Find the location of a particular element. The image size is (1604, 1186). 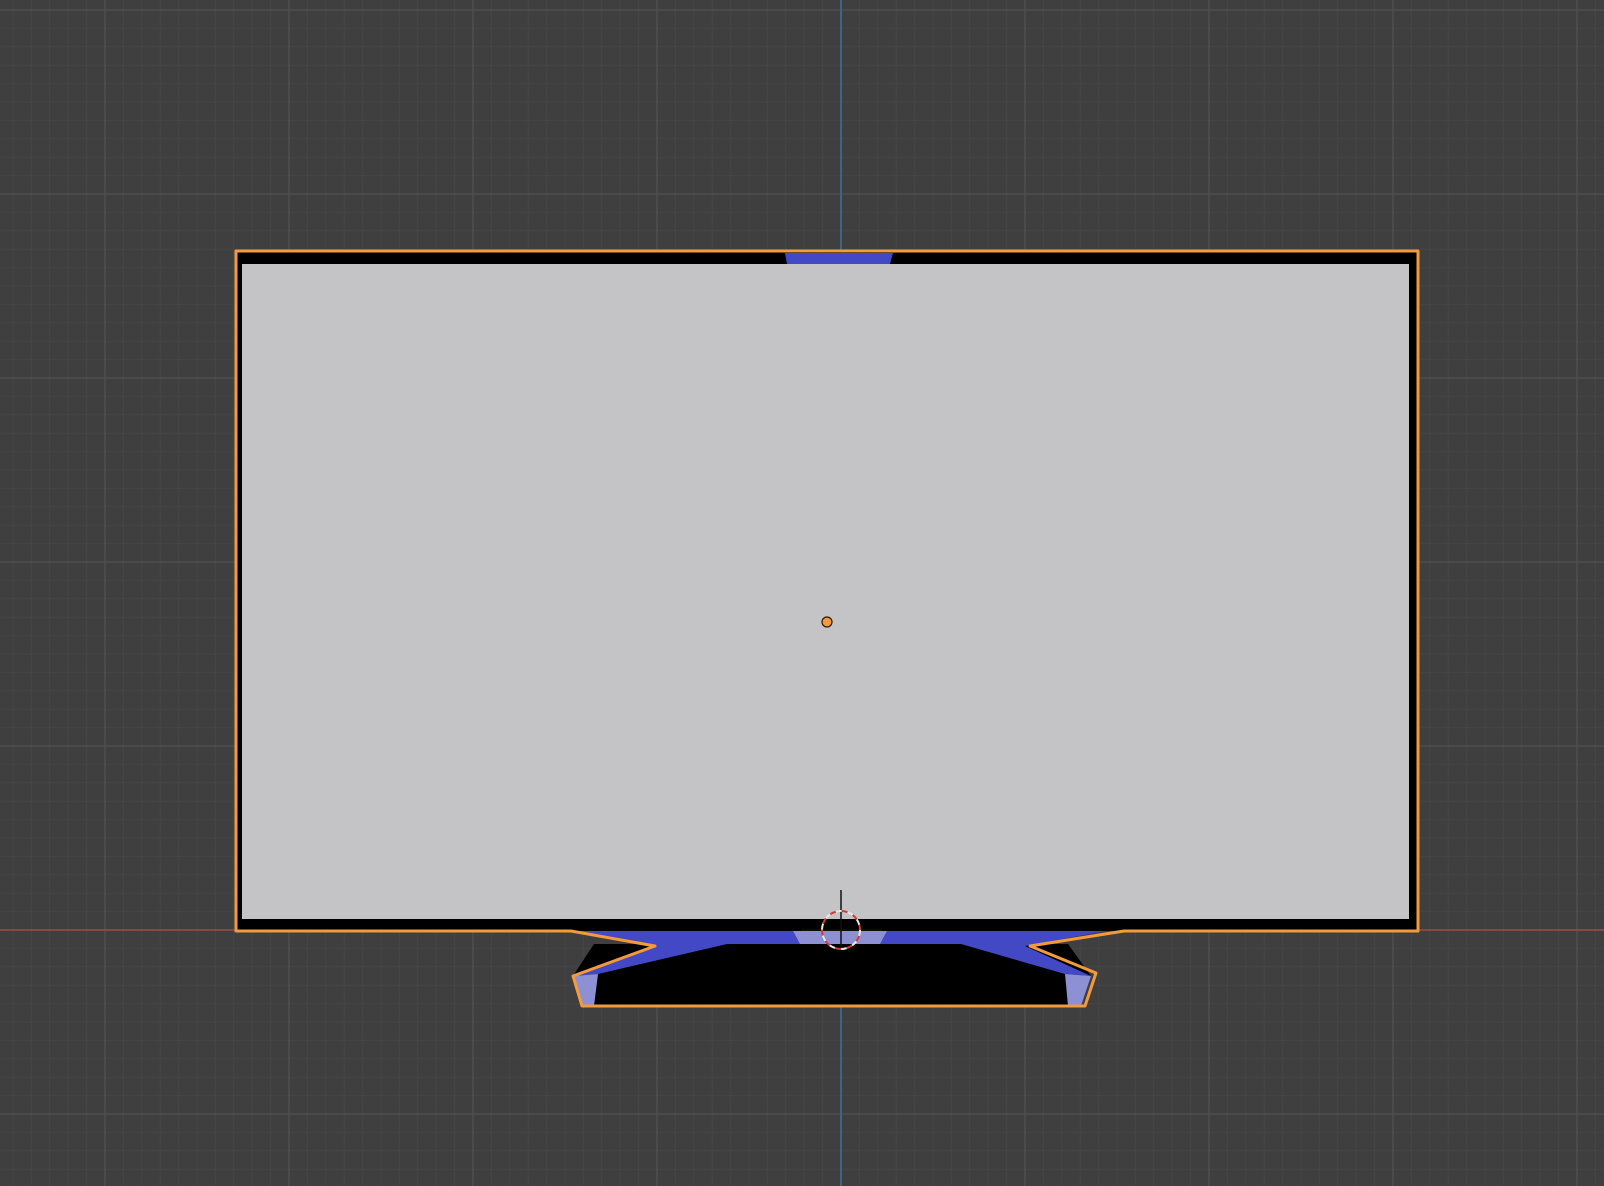

object-origin-icon is located at coordinates (827, 622).